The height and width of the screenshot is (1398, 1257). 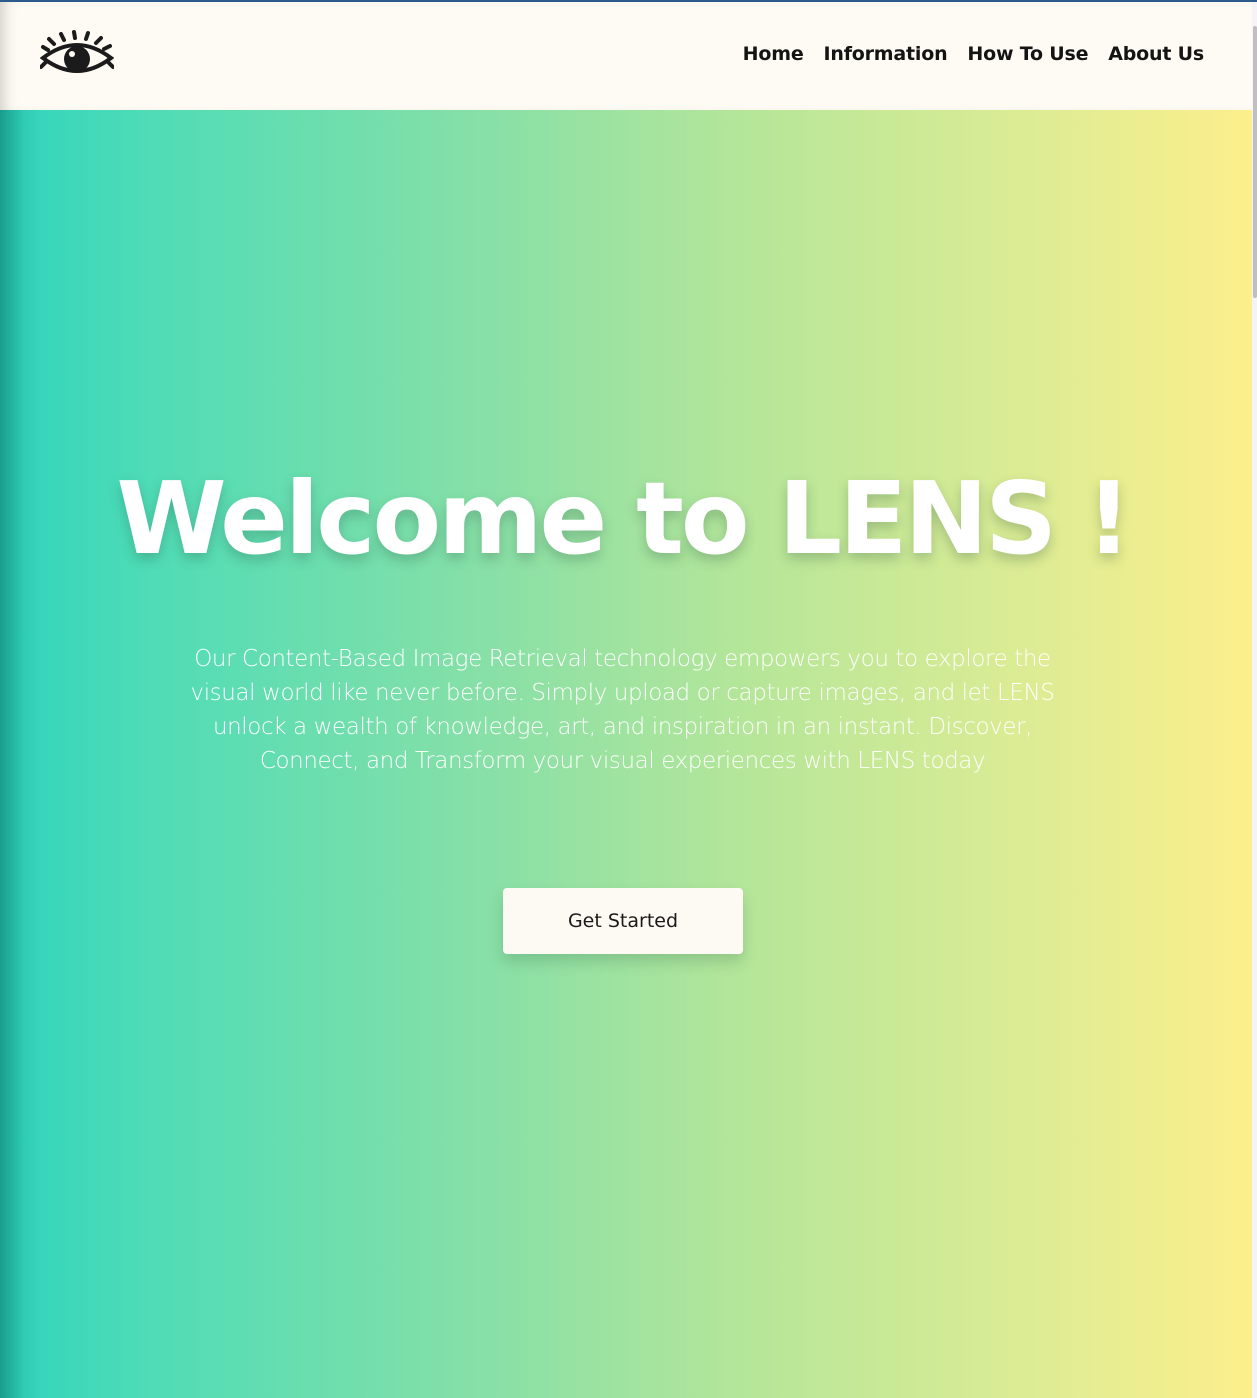 What do you see at coordinates (773, 54) in the screenshot?
I see `nav-home: Home` at bounding box center [773, 54].